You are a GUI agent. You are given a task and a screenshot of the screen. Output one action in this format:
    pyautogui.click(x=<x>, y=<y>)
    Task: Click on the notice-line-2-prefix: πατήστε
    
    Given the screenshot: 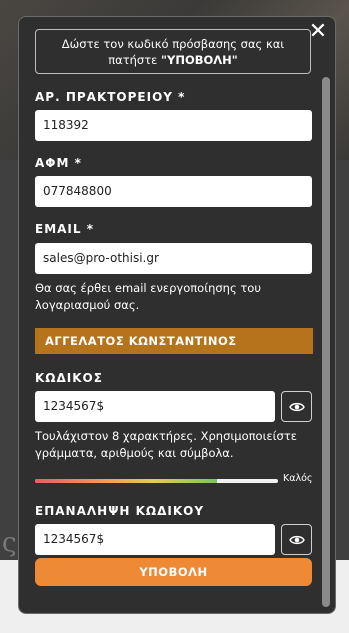 What is the action you would take?
    pyautogui.click(x=135, y=60)
    